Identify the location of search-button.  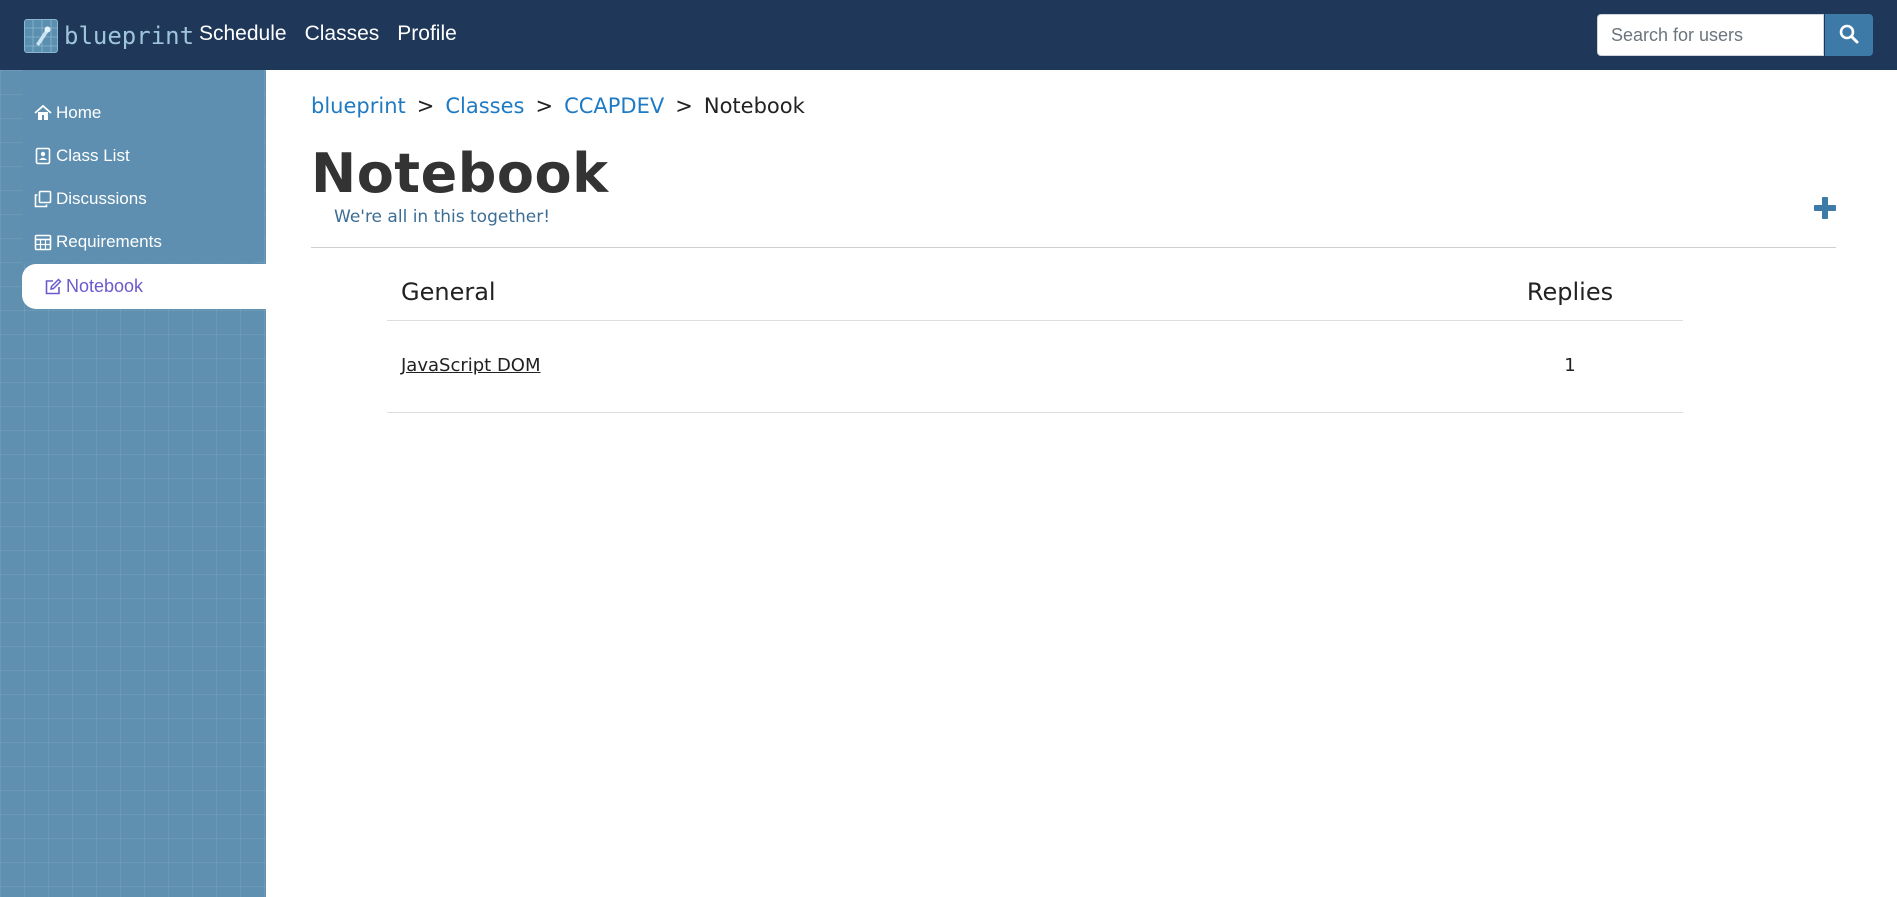
(1849, 35).